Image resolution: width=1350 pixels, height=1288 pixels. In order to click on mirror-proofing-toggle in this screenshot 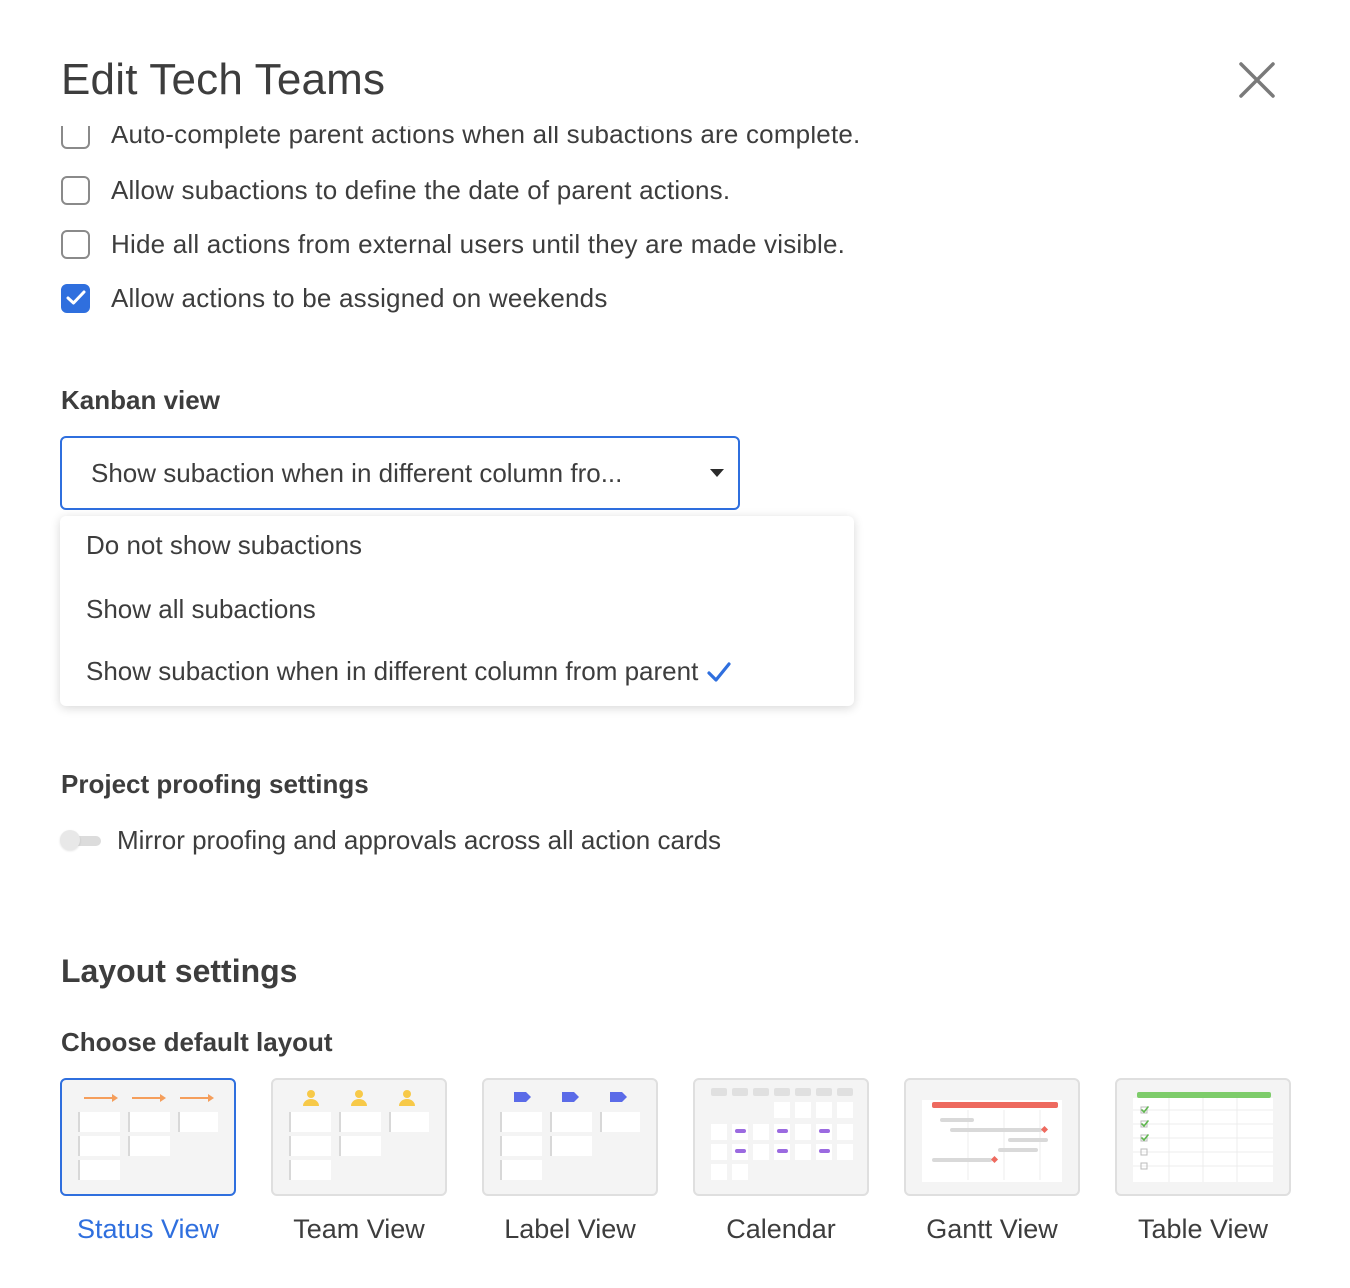, I will do `click(80, 840)`.